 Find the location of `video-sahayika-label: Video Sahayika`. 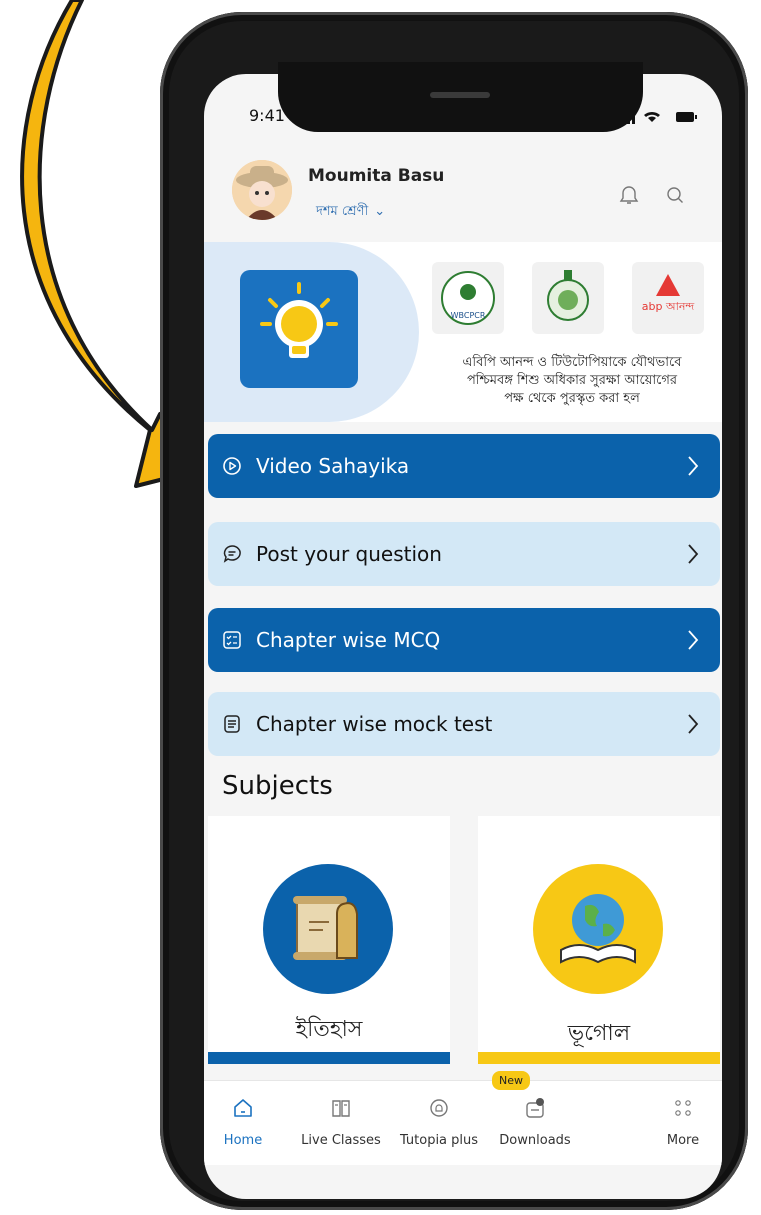

video-sahayika-label: Video Sahayika is located at coordinates (333, 466).